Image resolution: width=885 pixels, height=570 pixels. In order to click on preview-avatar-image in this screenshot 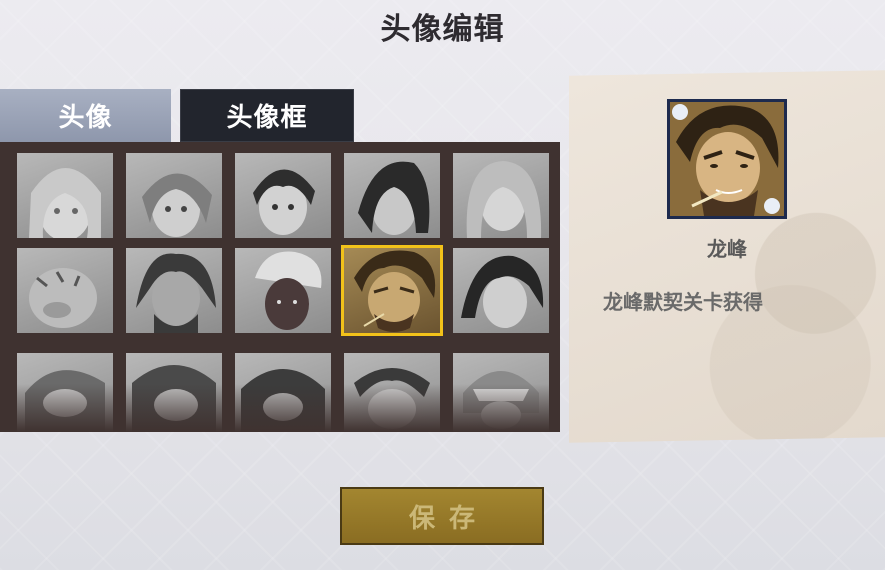, I will do `click(727, 159)`.